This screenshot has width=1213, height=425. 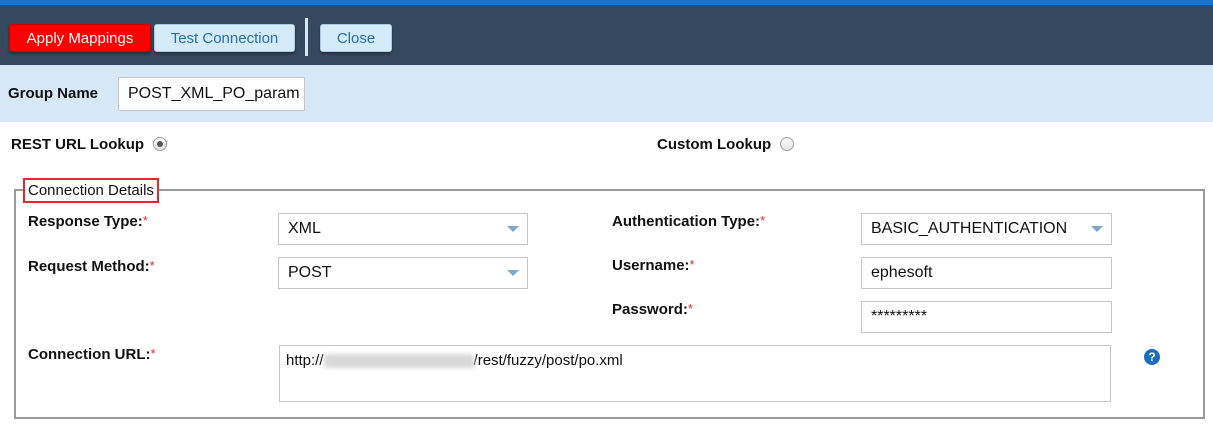 I want to click on password-label: Password:*, so click(x=652, y=309).